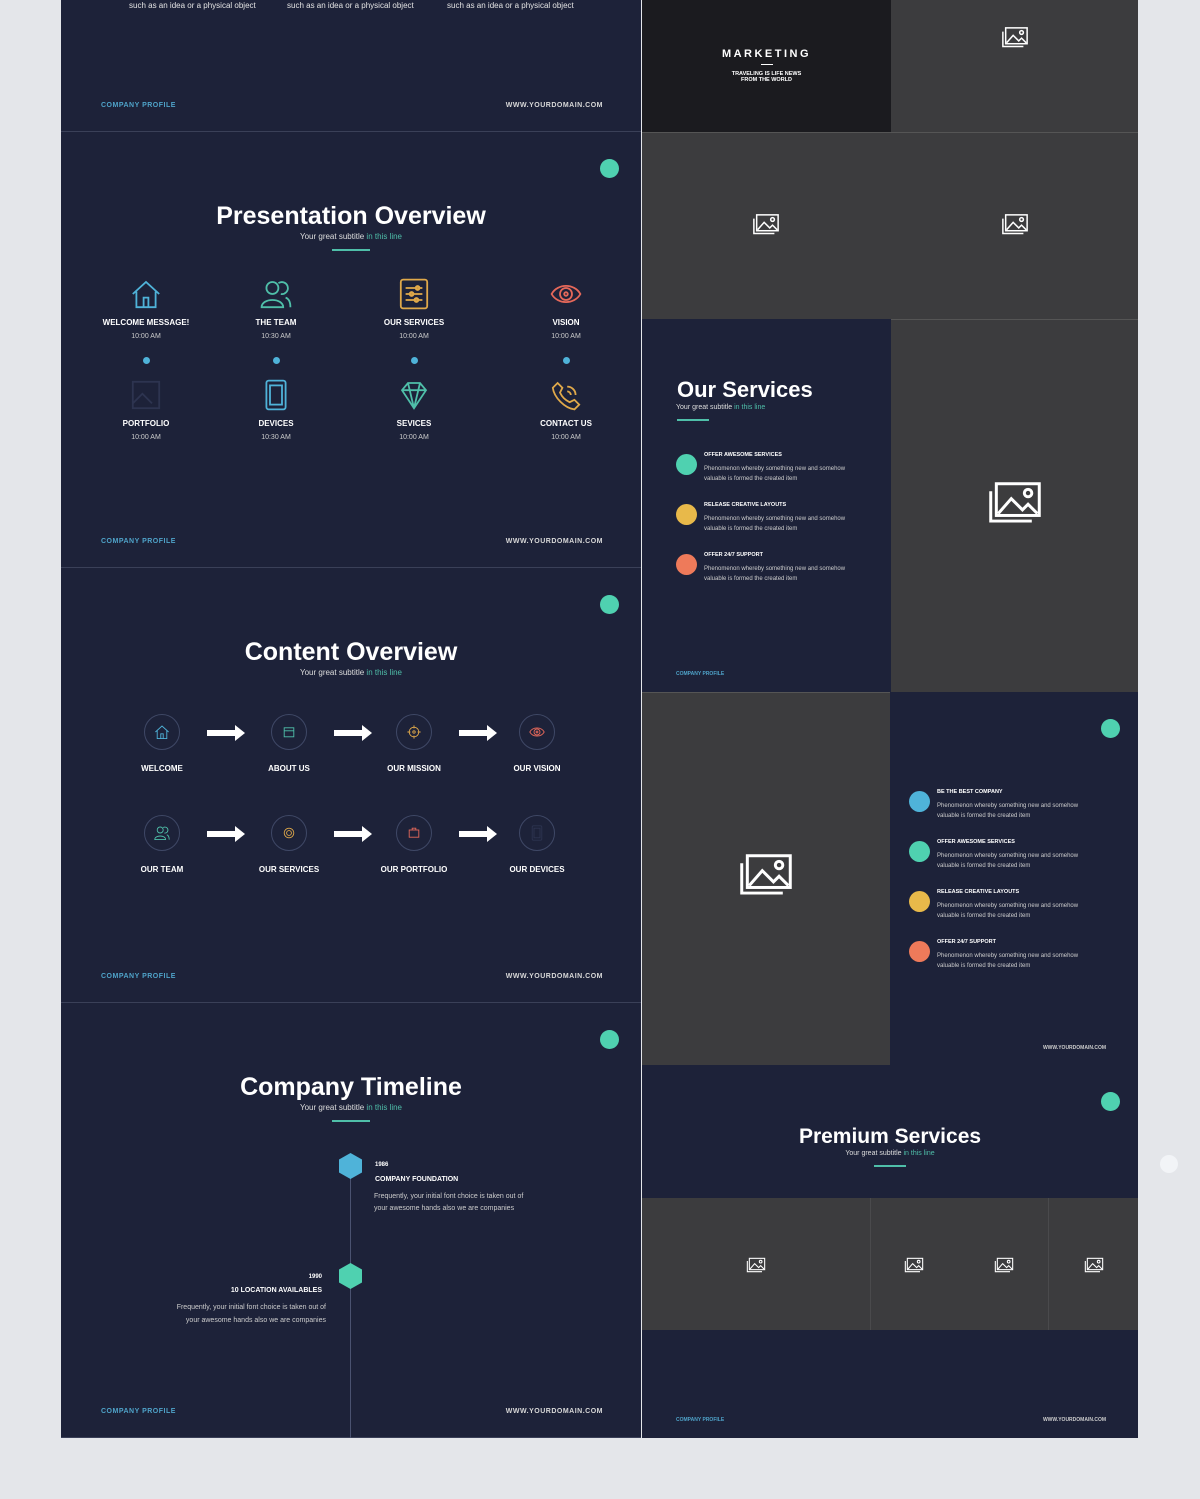 Image resolution: width=1200 pixels, height=1499 pixels. I want to click on diamond-icon, so click(414, 395).